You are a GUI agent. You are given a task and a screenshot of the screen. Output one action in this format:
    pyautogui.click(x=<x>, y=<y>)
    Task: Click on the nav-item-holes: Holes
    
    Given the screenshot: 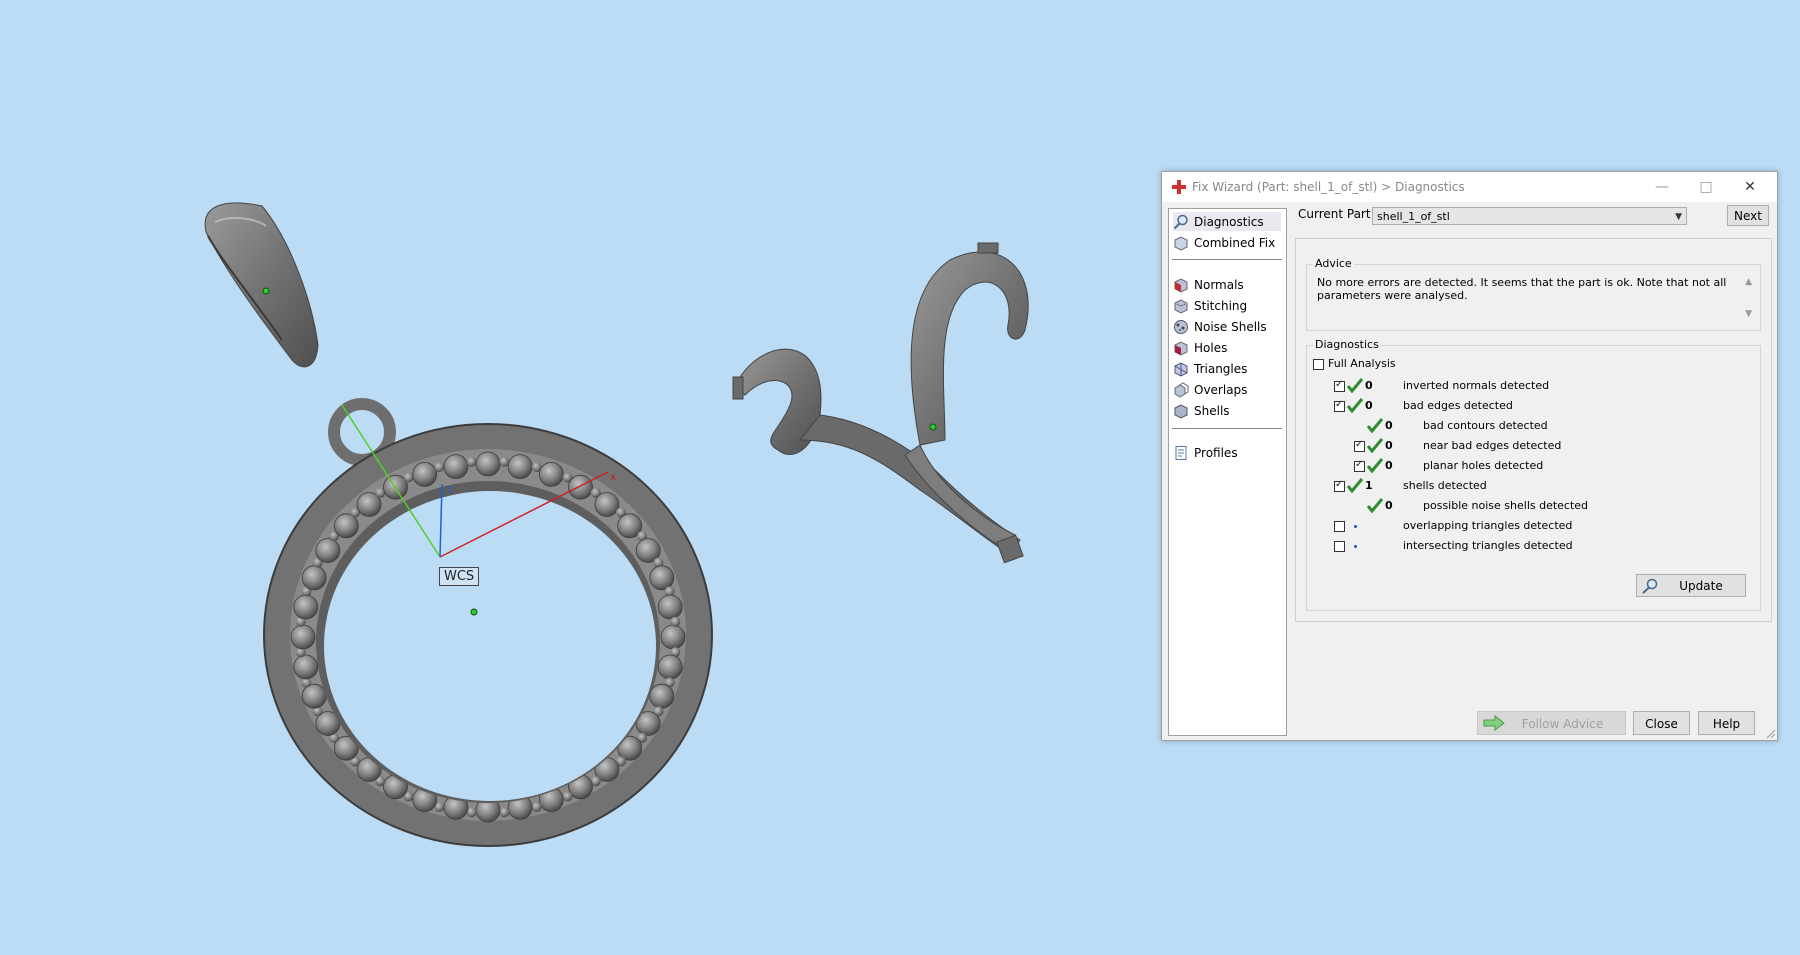 What is the action you would take?
    pyautogui.click(x=1227, y=347)
    